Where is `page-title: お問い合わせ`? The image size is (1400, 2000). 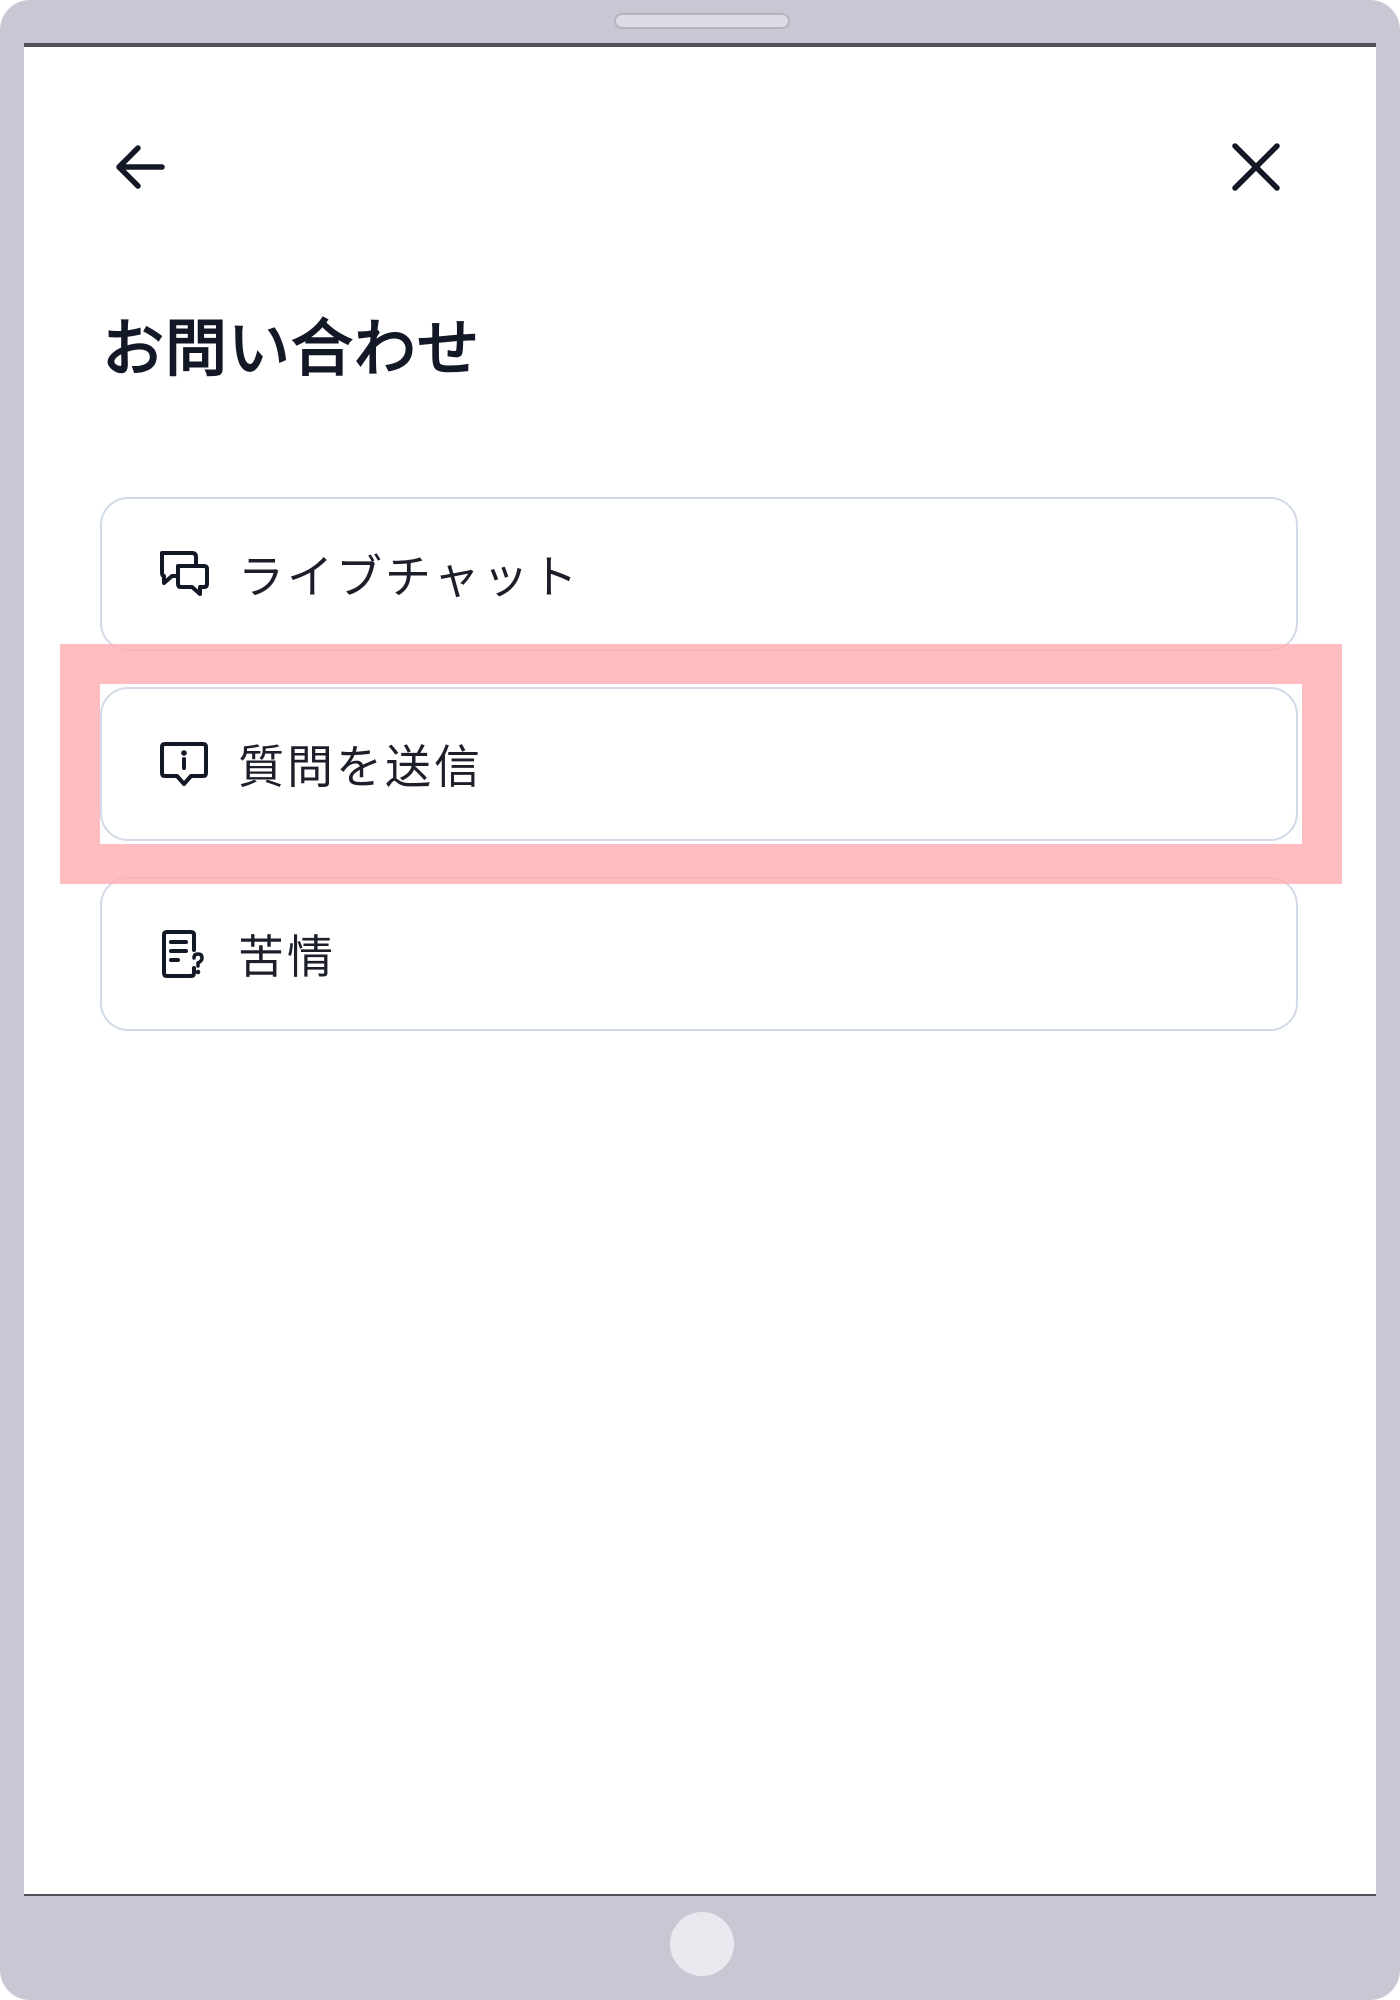
page-title: お問い合わせ is located at coordinates (291, 348).